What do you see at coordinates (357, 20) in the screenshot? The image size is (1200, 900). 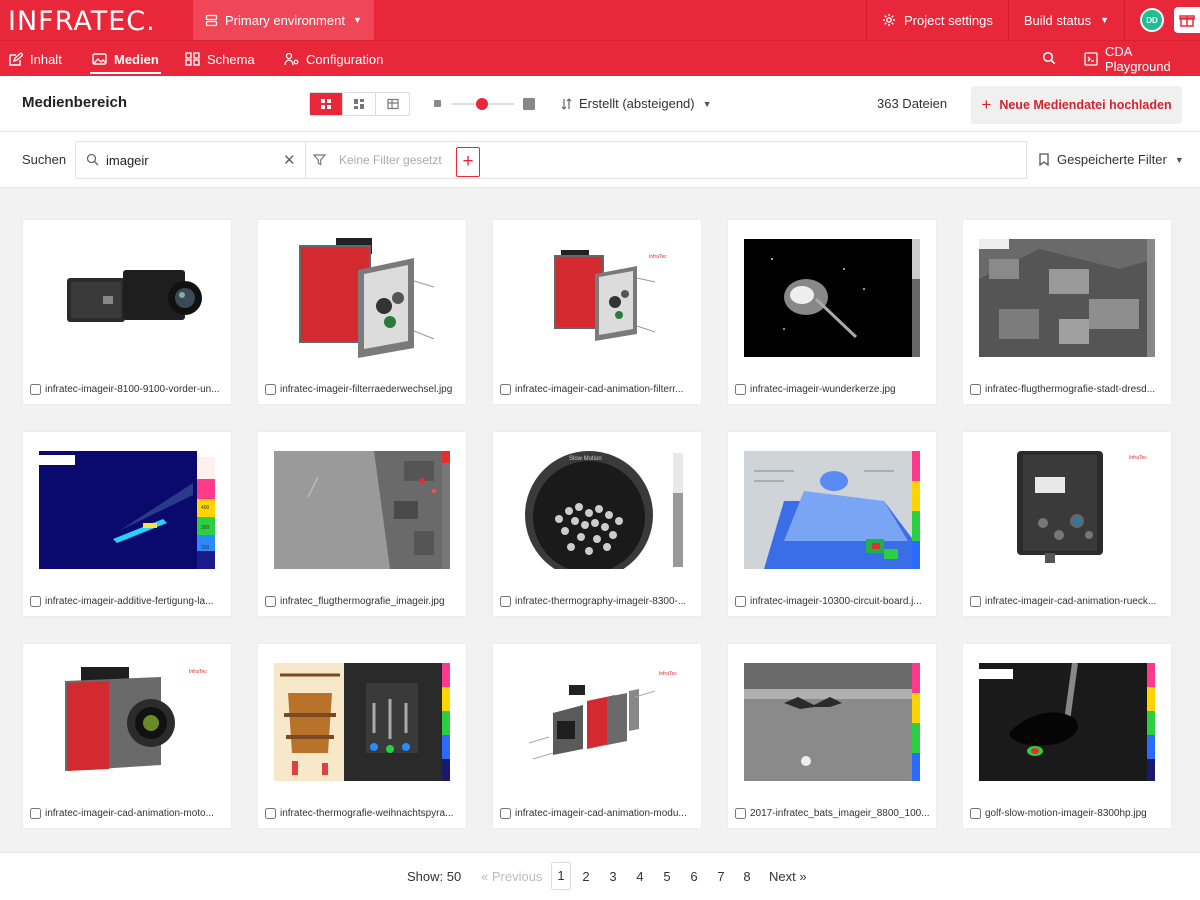 I see `chevron-down-icon: ▼` at bounding box center [357, 20].